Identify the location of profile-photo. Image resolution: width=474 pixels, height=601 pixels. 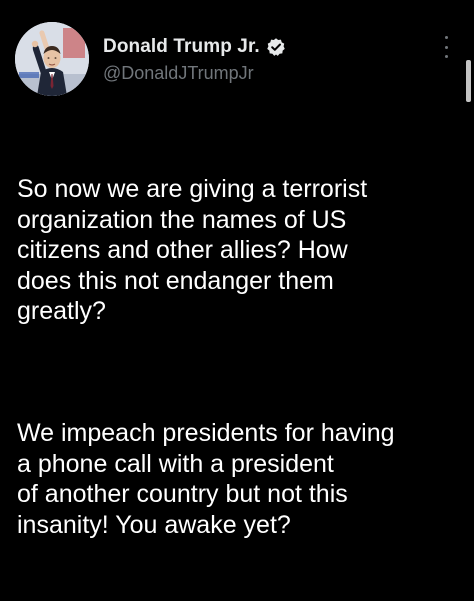
(52, 59).